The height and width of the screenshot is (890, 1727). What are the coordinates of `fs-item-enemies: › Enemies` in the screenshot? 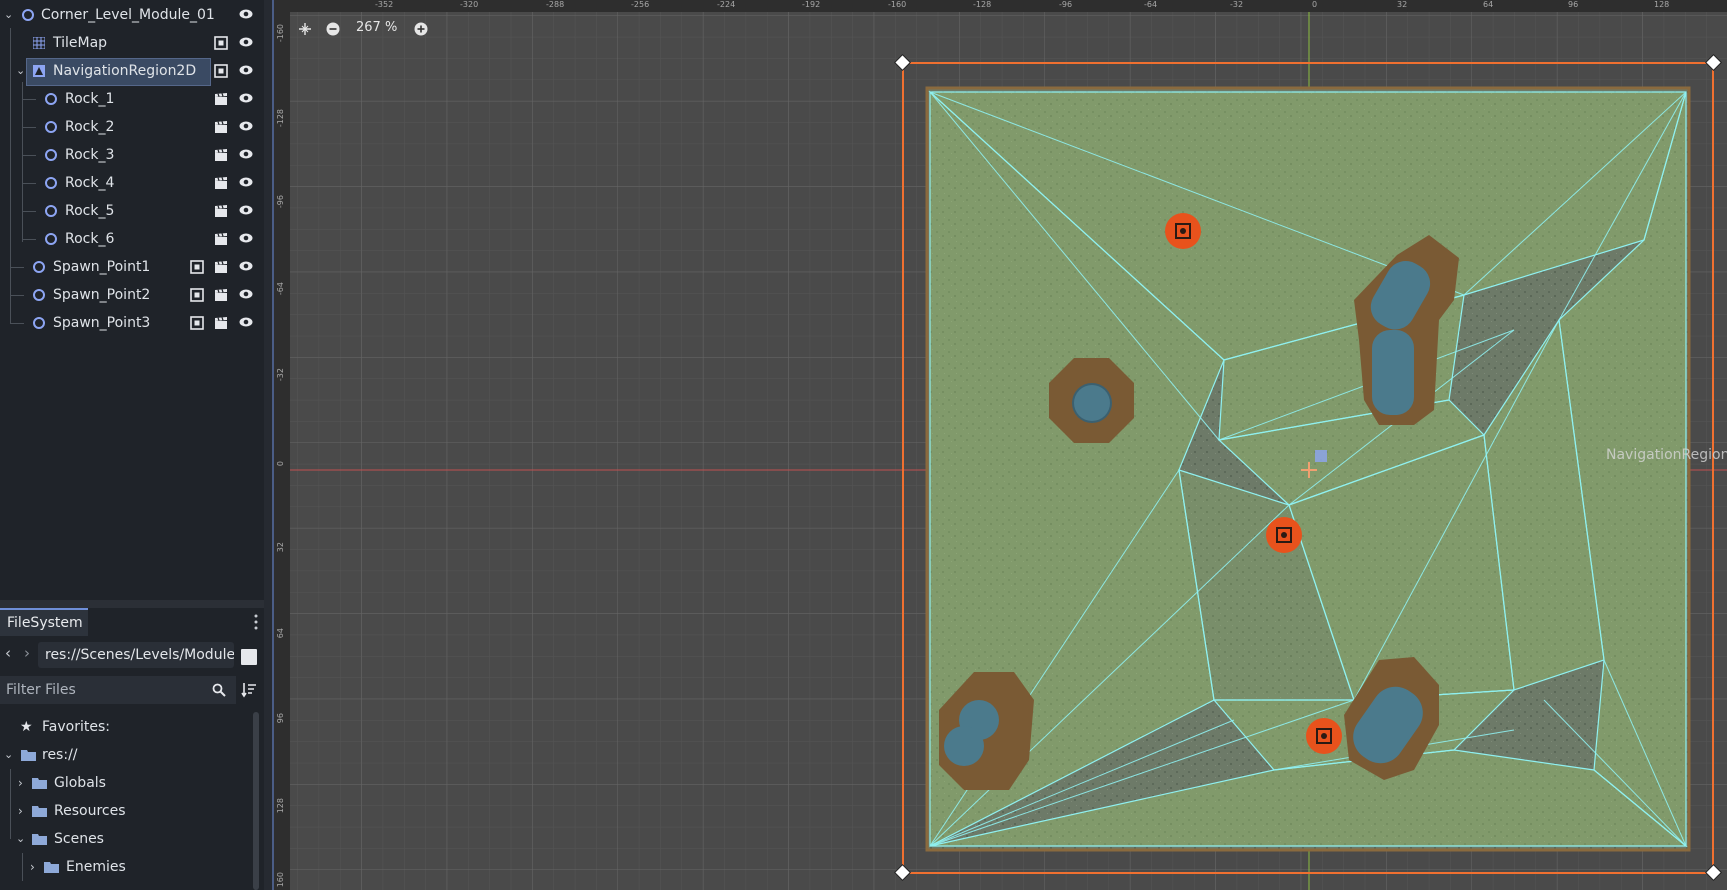 It's located at (125, 867).